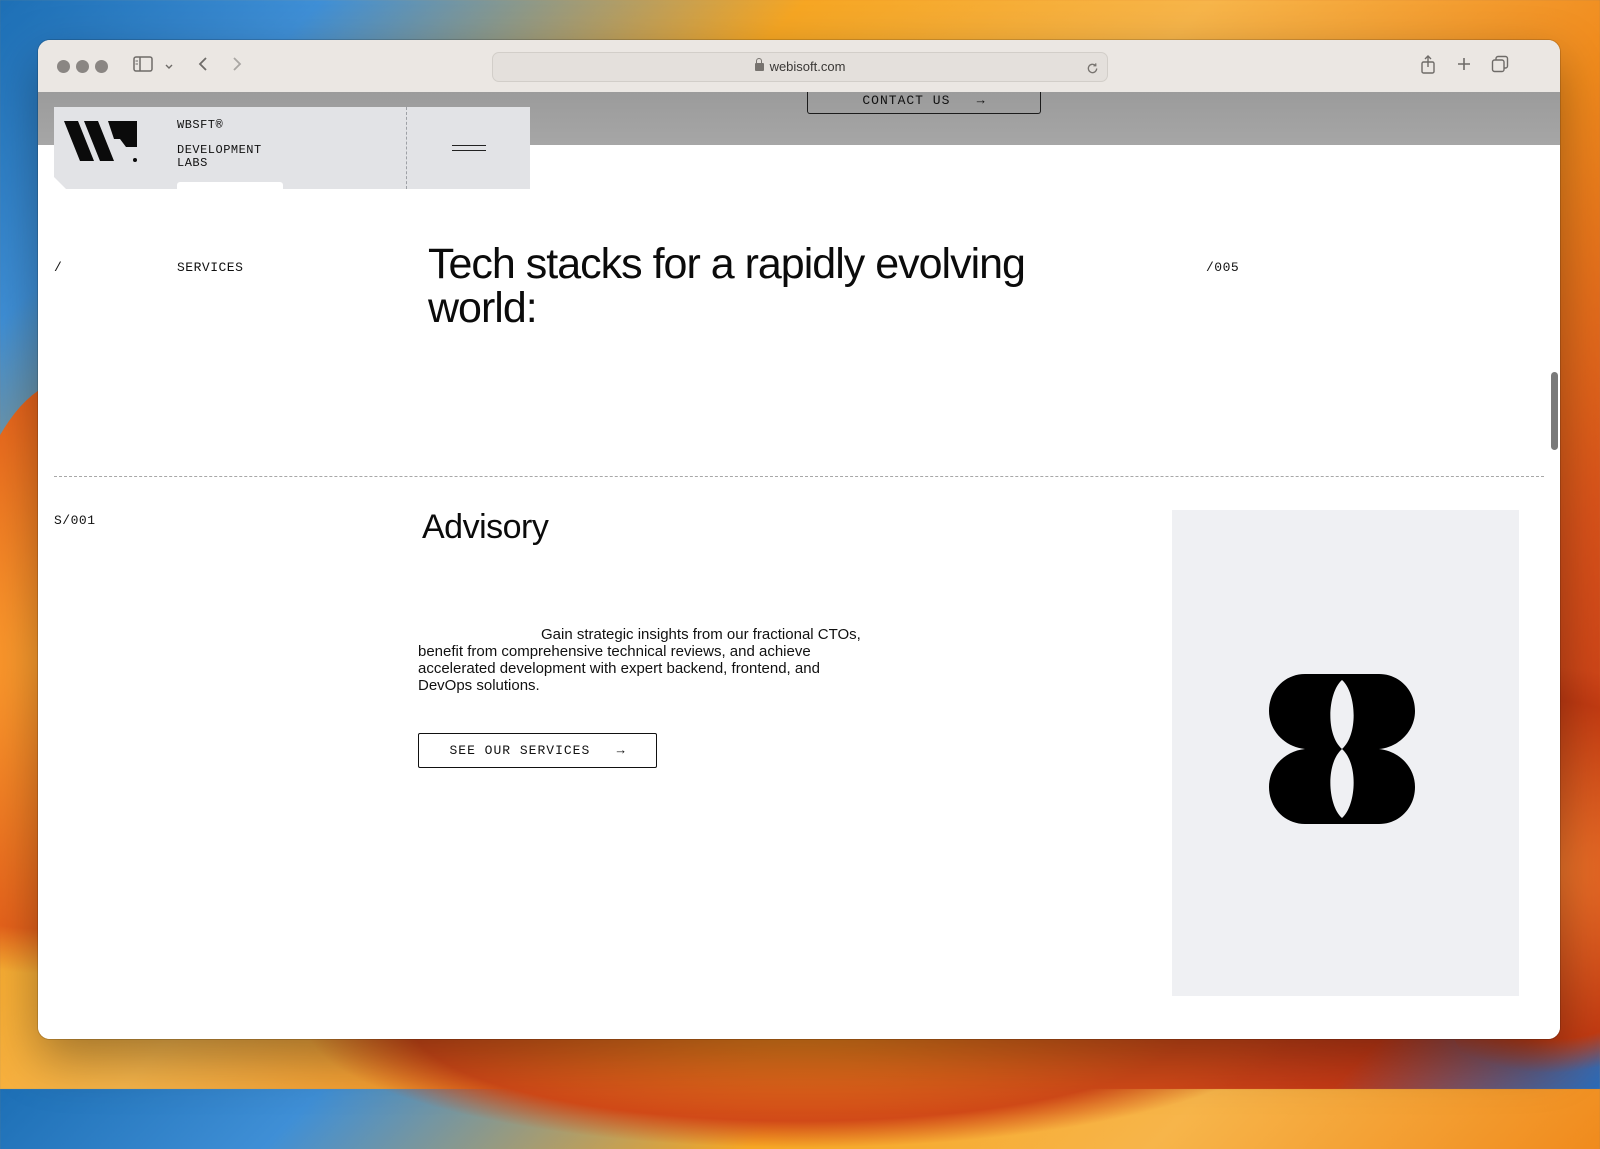 This screenshot has height=1149, width=1600. What do you see at coordinates (799, 476) in the screenshot?
I see `section-divider` at bounding box center [799, 476].